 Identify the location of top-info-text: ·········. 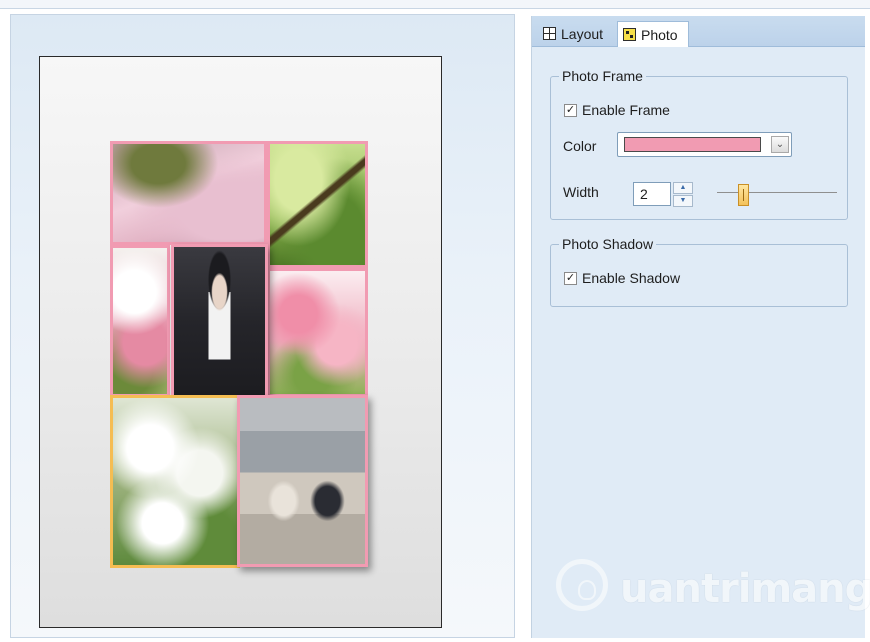
(22, 2).